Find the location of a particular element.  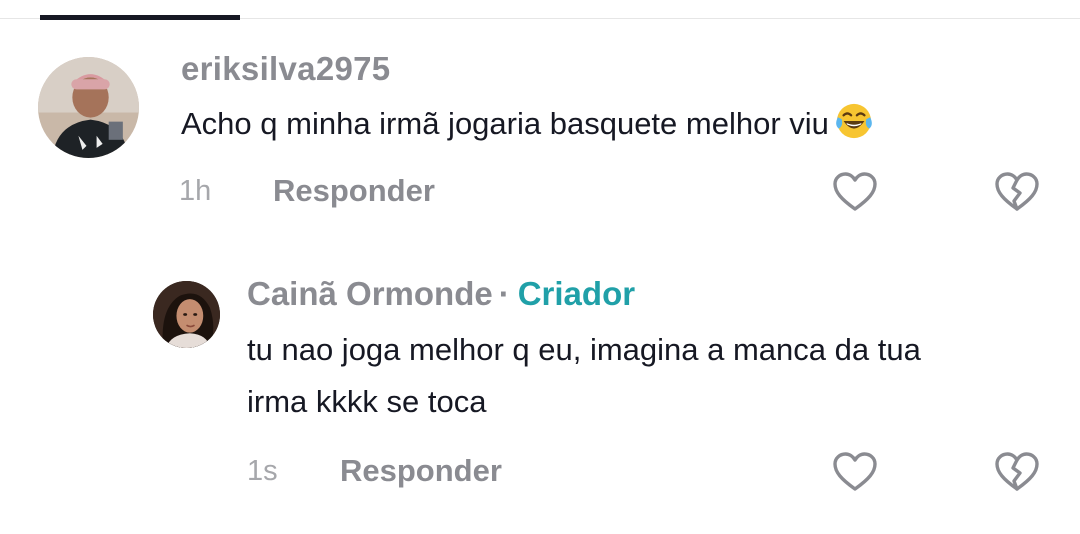

face-with-tears-of-joy-emoji is located at coordinates (854, 121).